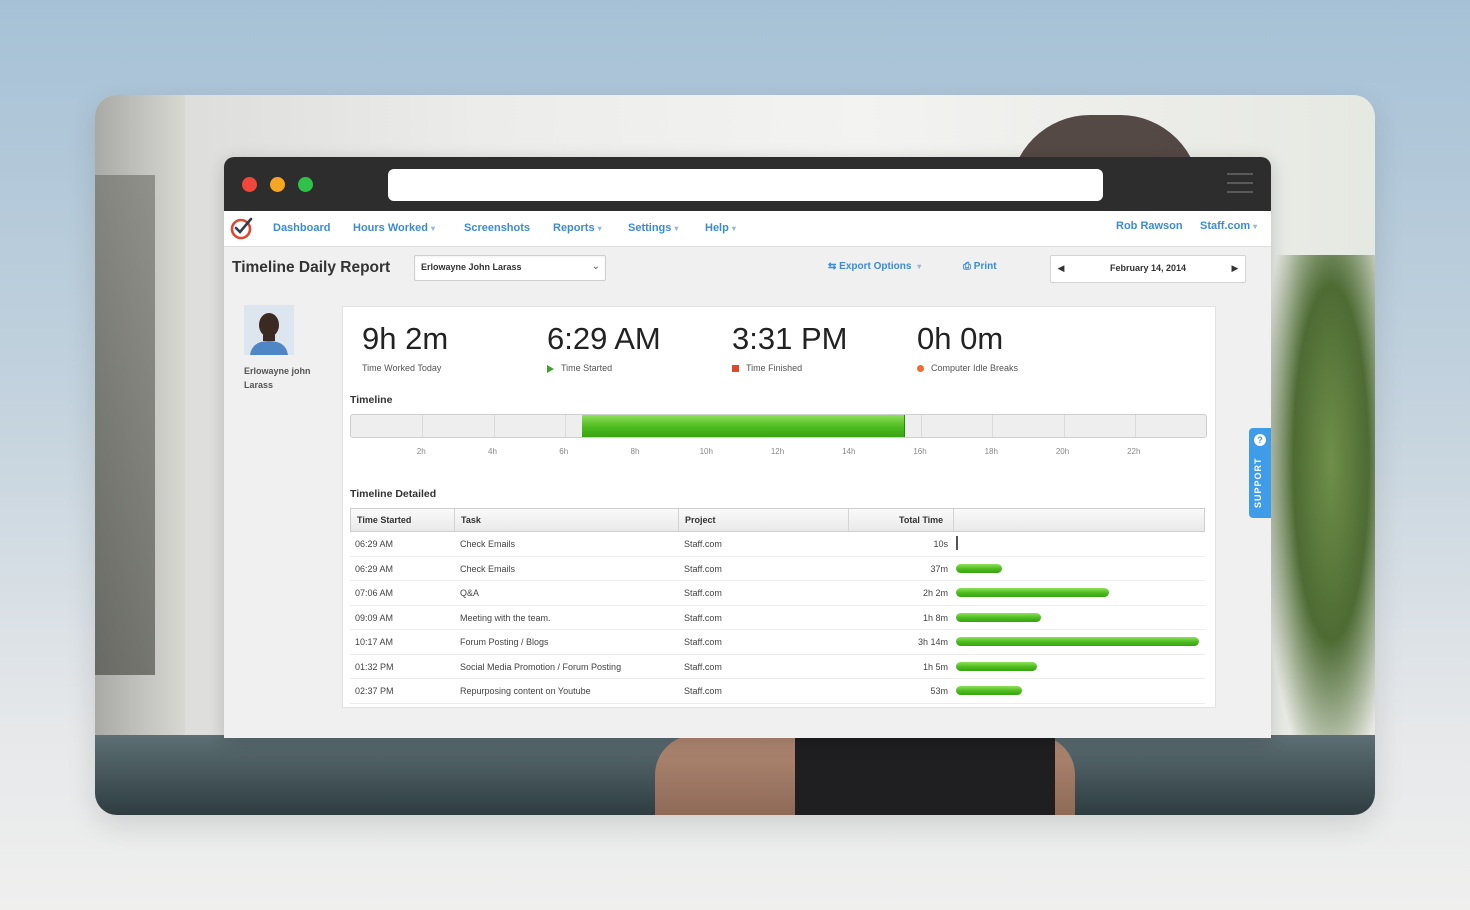 Image resolution: width=1470 pixels, height=910 pixels. What do you see at coordinates (777, 520) in the screenshot?
I see `table-header: Time Started Task Project Total Time` at bounding box center [777, 520].